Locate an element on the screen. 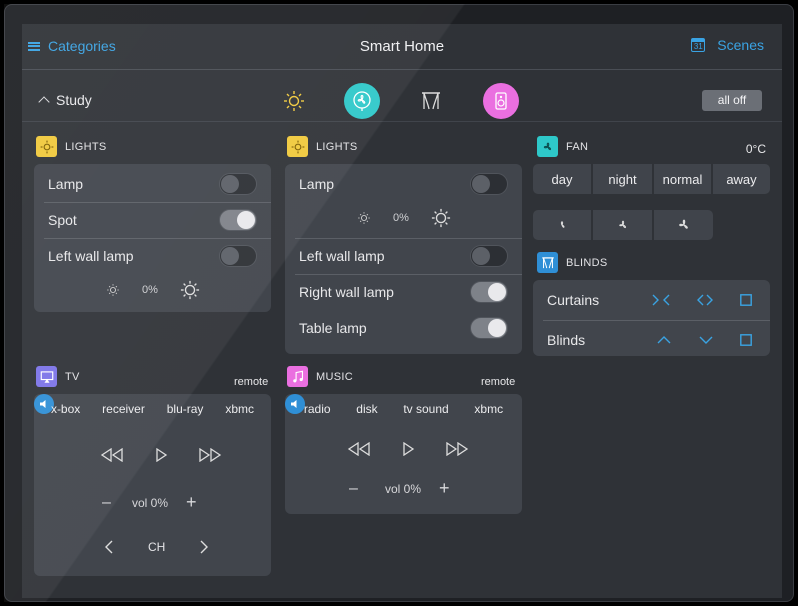 This screenshot has width=798, height=606. light-row: Lamp is located at coordinates (152, 184).